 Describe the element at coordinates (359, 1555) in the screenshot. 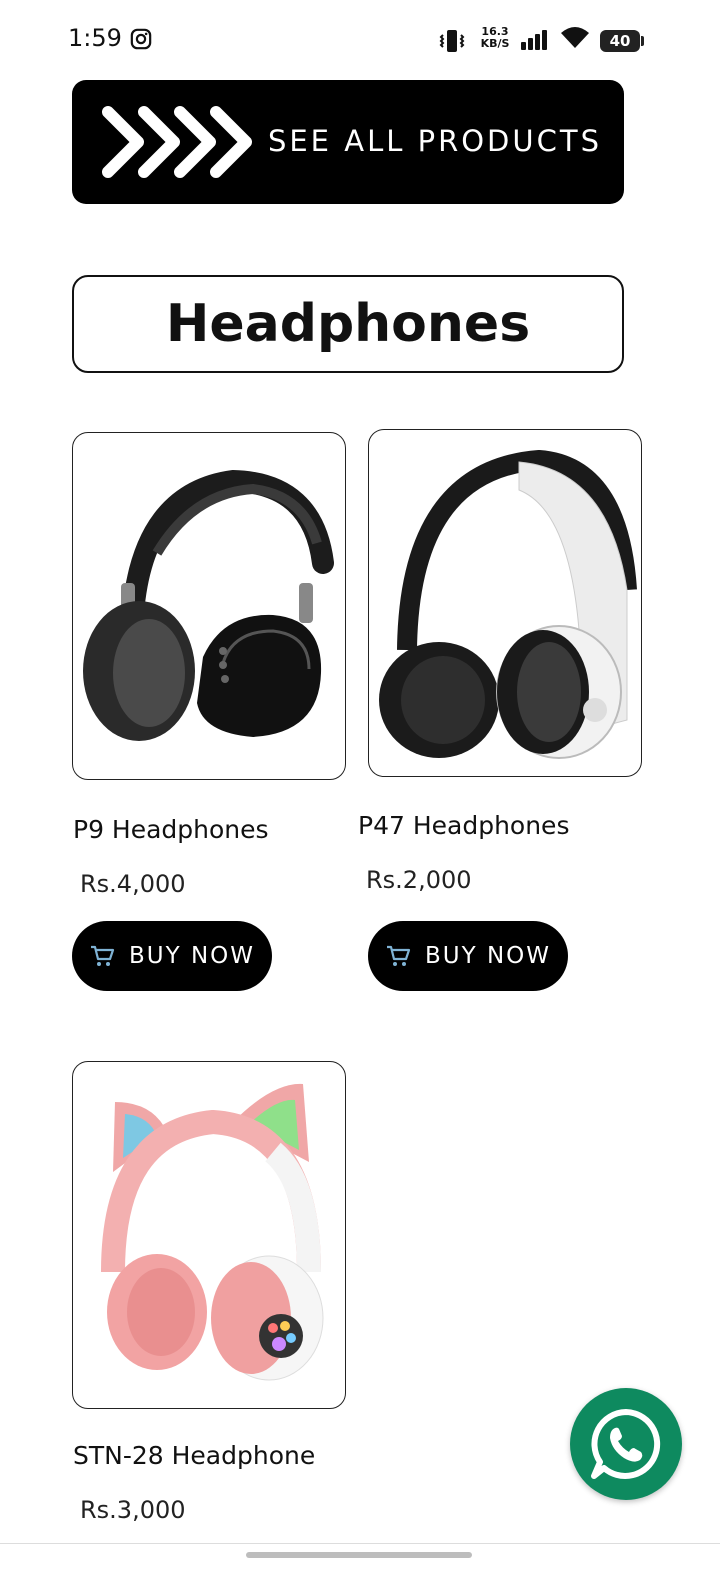

I see `home-indicator` at that location.